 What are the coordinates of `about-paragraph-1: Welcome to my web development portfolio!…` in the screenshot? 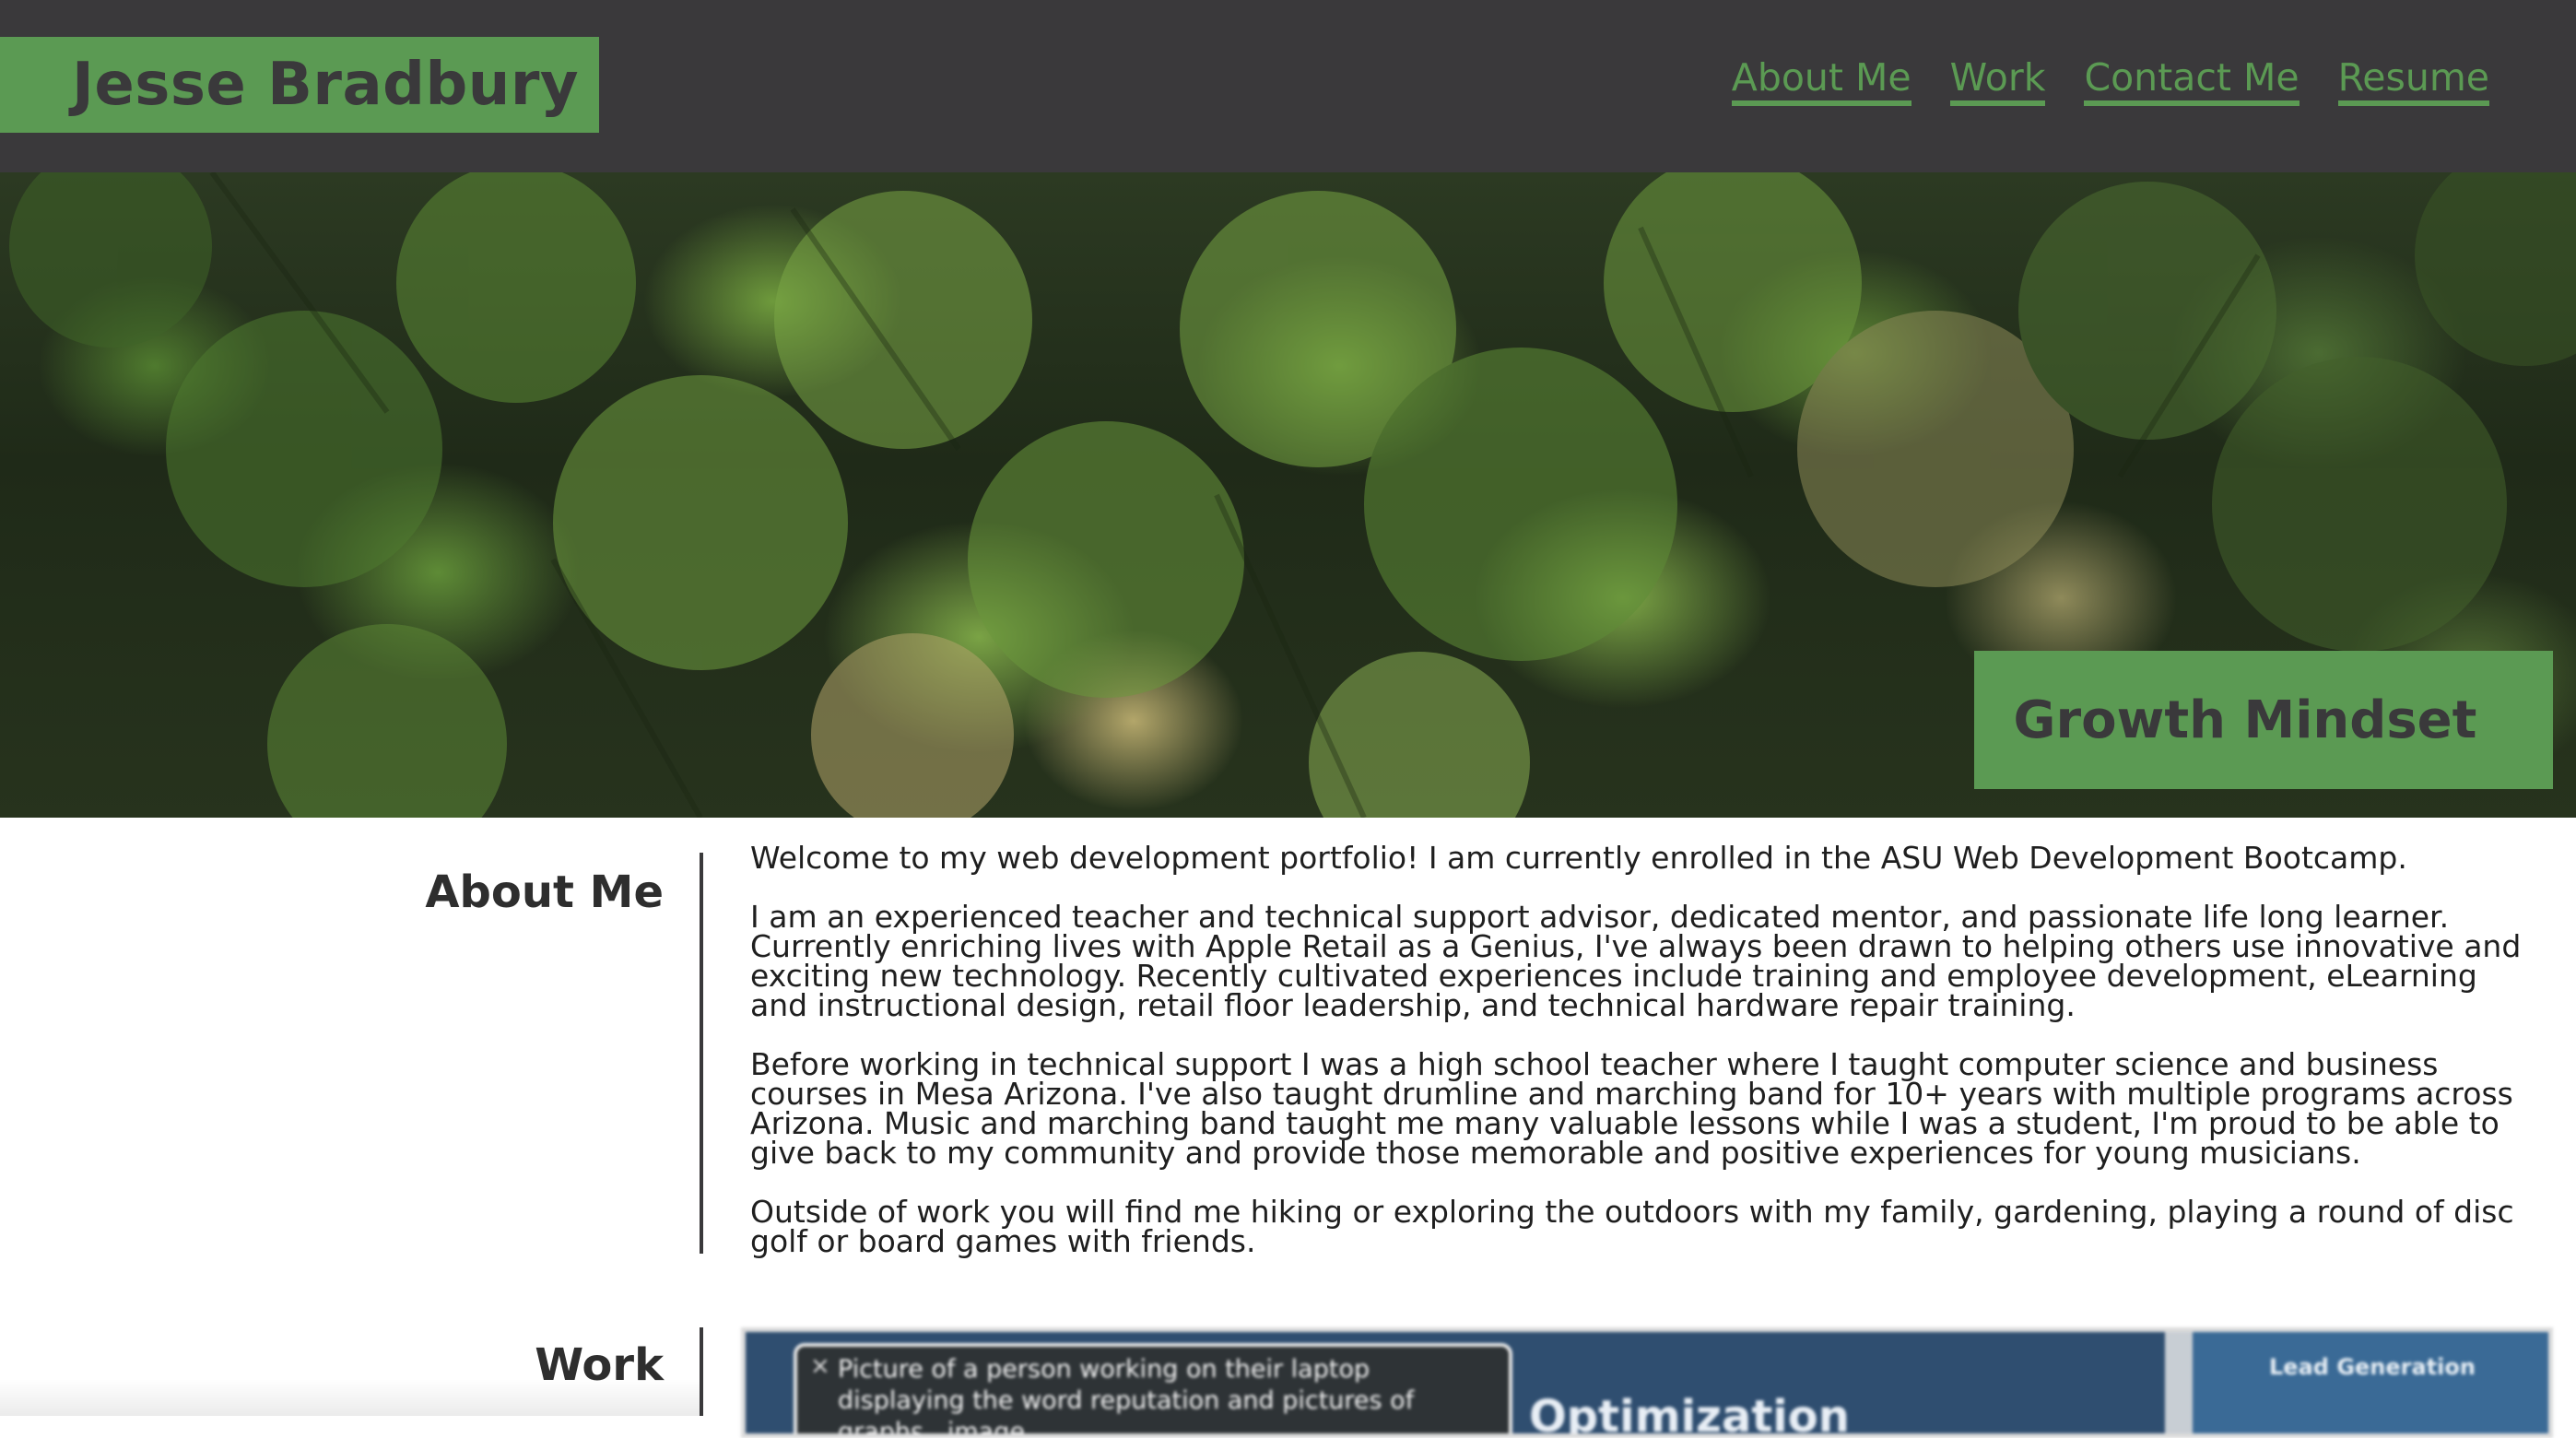 It's located at (1578, 858).